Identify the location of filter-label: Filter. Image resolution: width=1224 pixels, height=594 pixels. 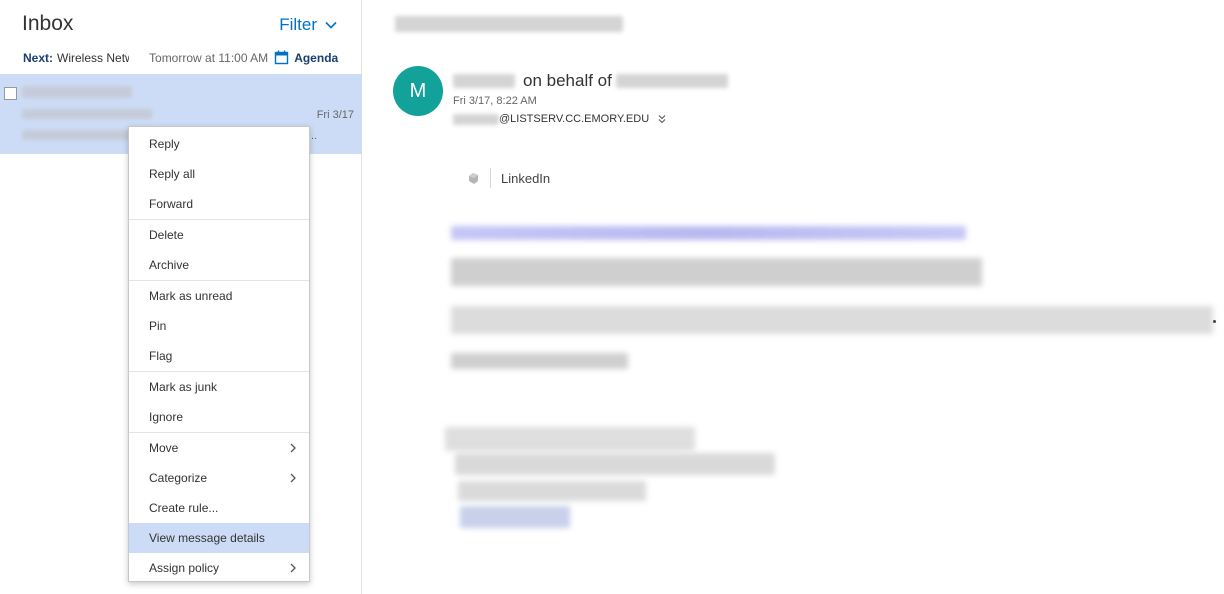
(298, 24).